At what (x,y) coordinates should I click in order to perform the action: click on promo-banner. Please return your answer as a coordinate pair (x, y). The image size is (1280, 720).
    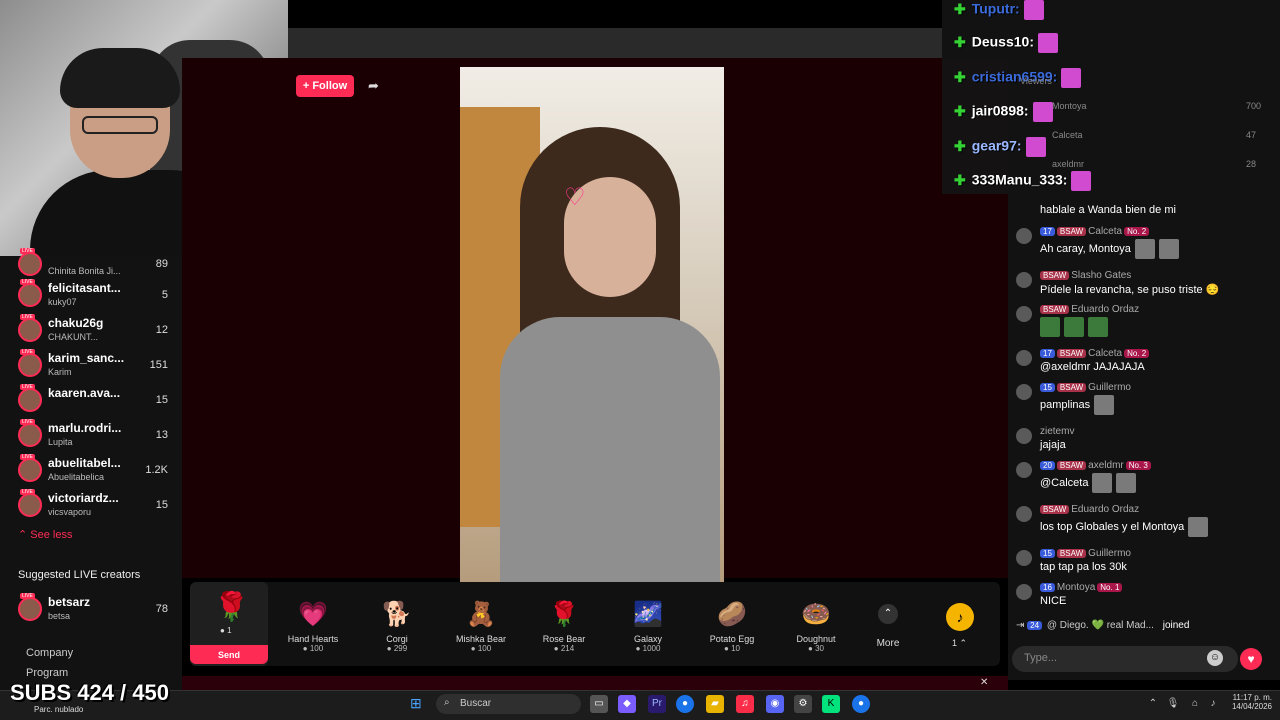
    Looking at the image, I should click on (595, 683).